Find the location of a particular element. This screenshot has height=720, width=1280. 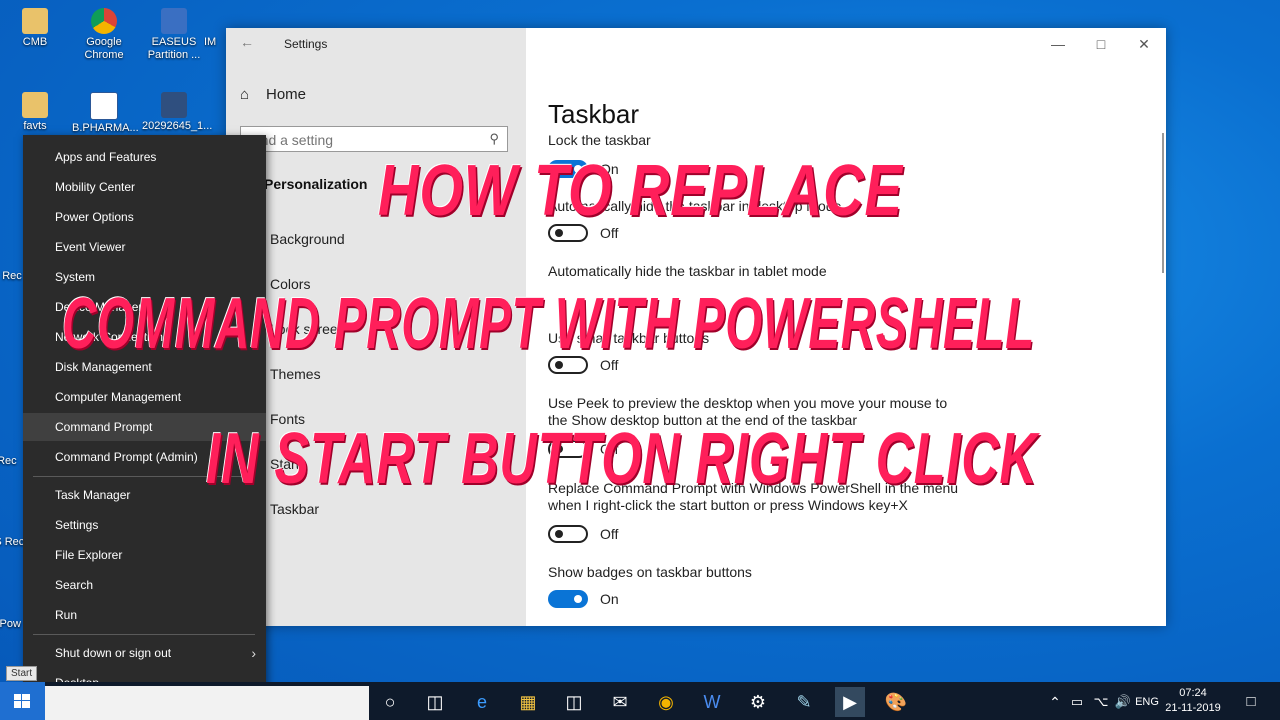

language-indicator: ENG is located at coordinates (1147, 702).